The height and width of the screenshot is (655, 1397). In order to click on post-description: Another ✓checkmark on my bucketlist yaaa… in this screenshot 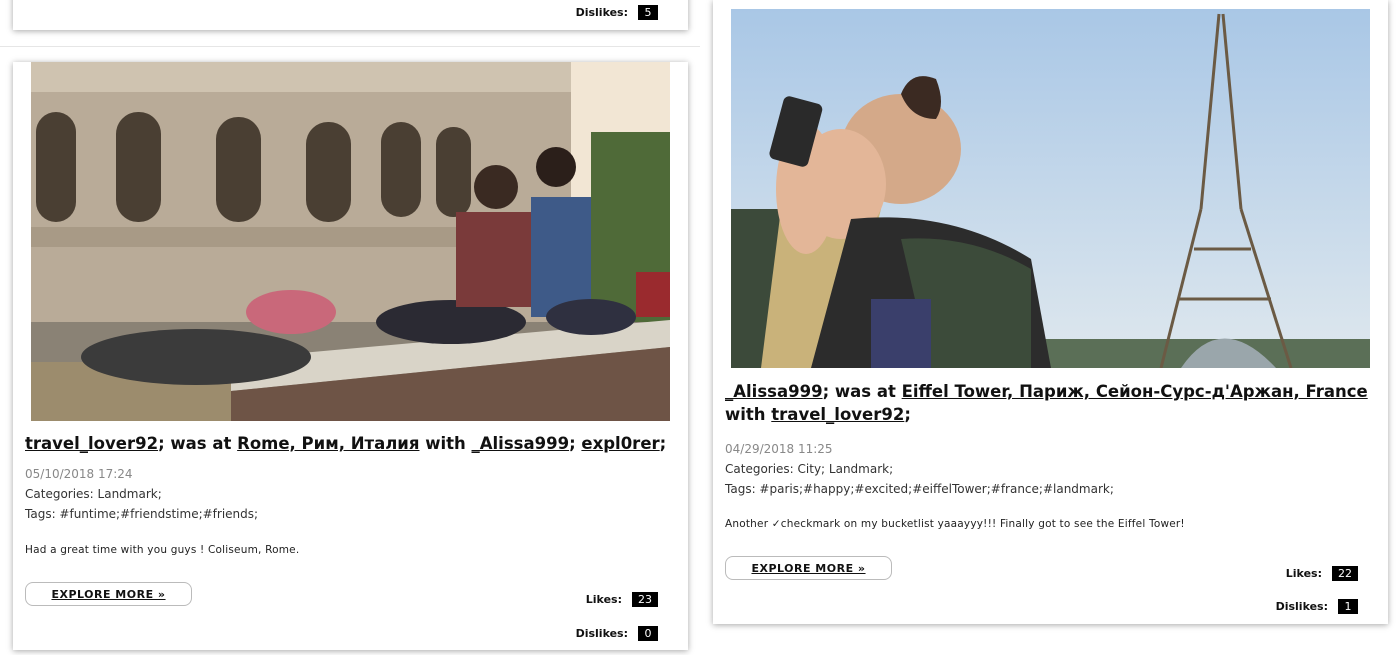, I will do `click(955, 524)`.